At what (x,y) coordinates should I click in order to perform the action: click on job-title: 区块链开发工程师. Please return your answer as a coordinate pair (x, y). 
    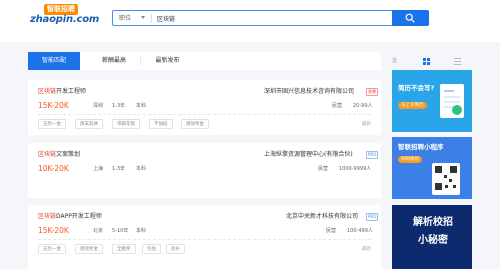
    Looking at the image, I should click on (62, 91).